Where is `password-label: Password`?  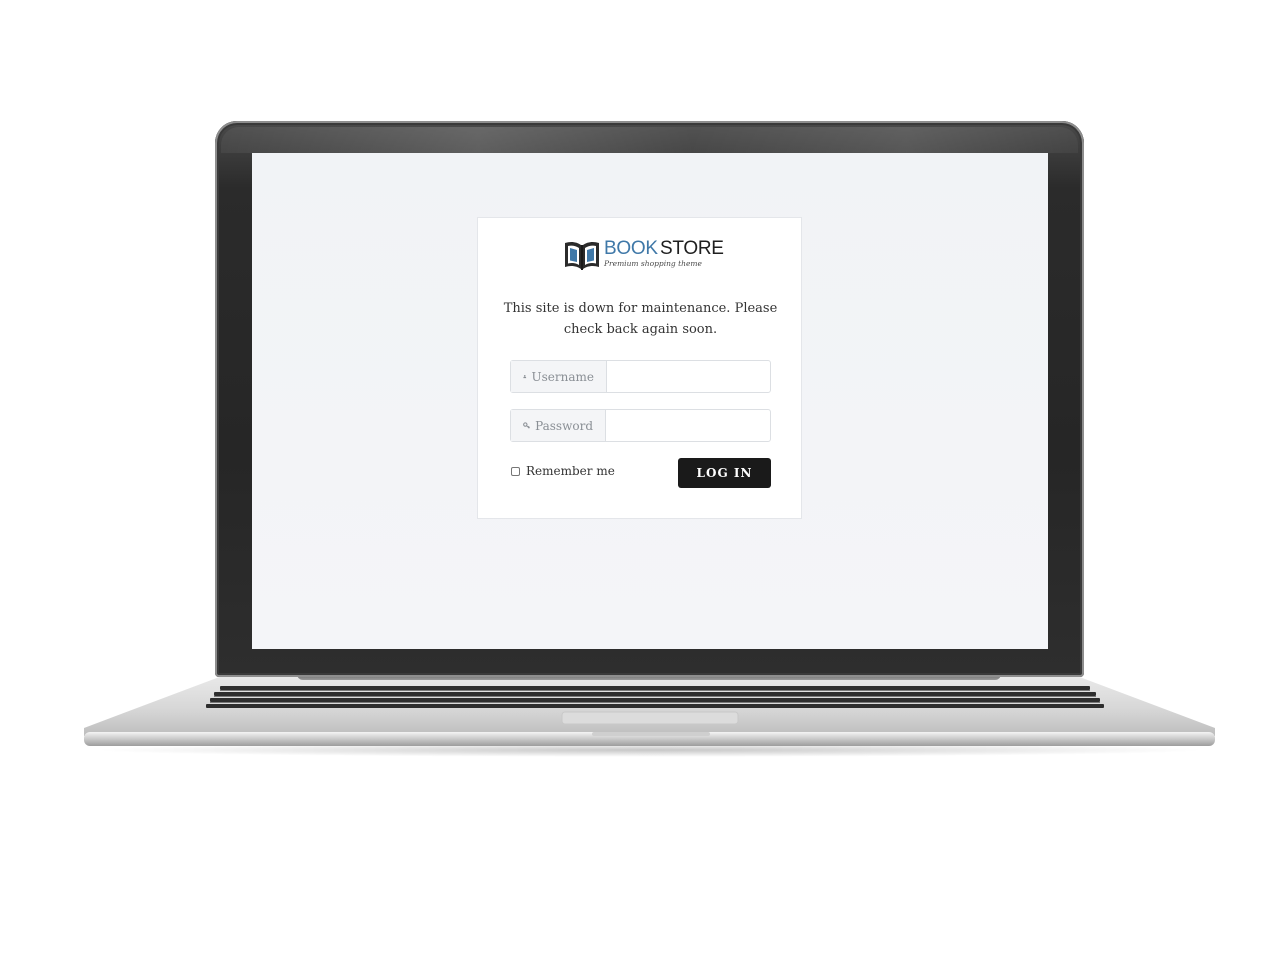 password-label: Password is located at coordinates (564, 425).